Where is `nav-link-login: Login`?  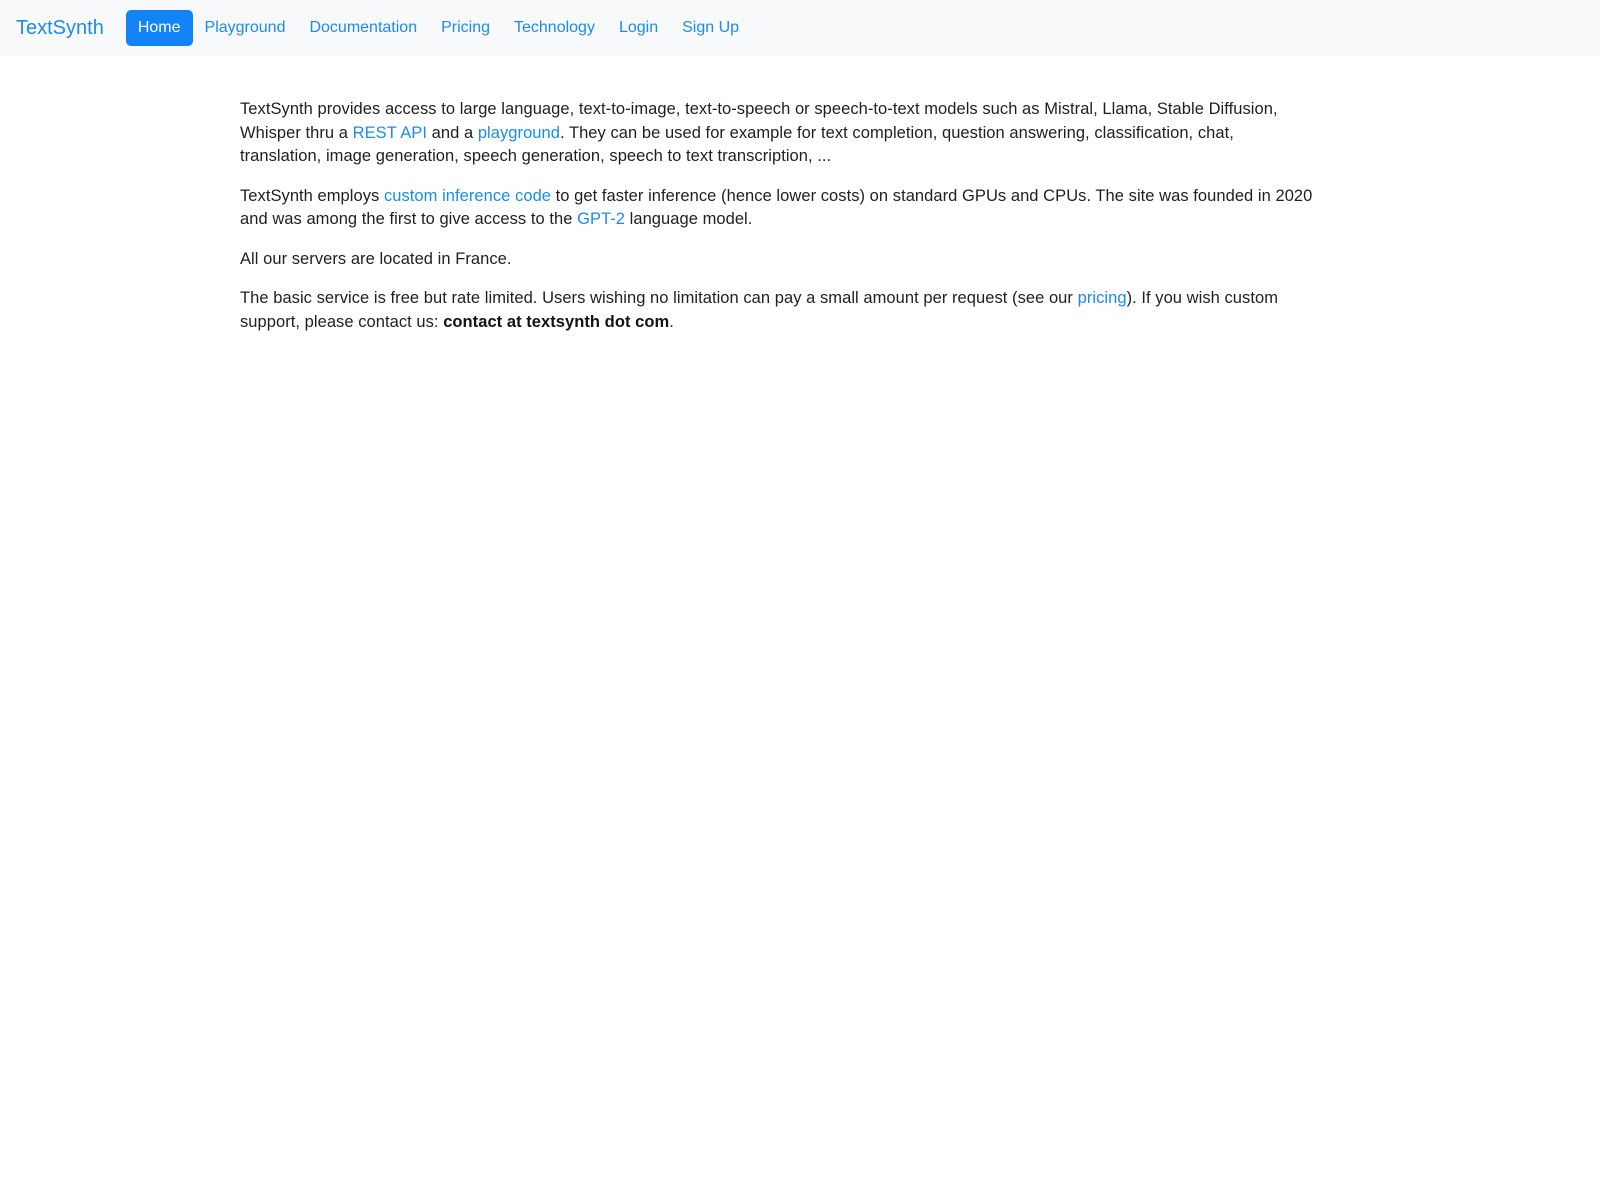 nav-link-login: Login is located at coordinates (638, 28).